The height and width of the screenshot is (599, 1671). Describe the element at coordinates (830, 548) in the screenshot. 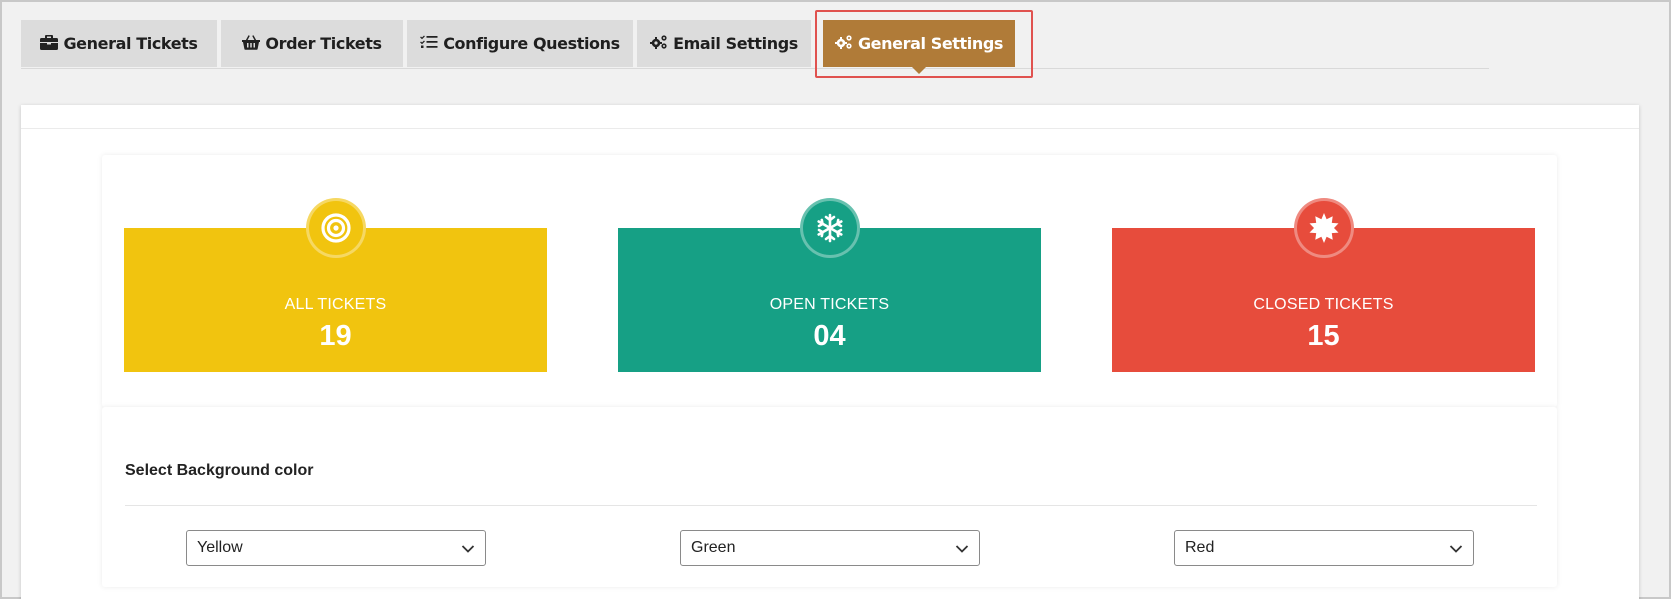

I see `open-tickets-color-select: Green` at that location.